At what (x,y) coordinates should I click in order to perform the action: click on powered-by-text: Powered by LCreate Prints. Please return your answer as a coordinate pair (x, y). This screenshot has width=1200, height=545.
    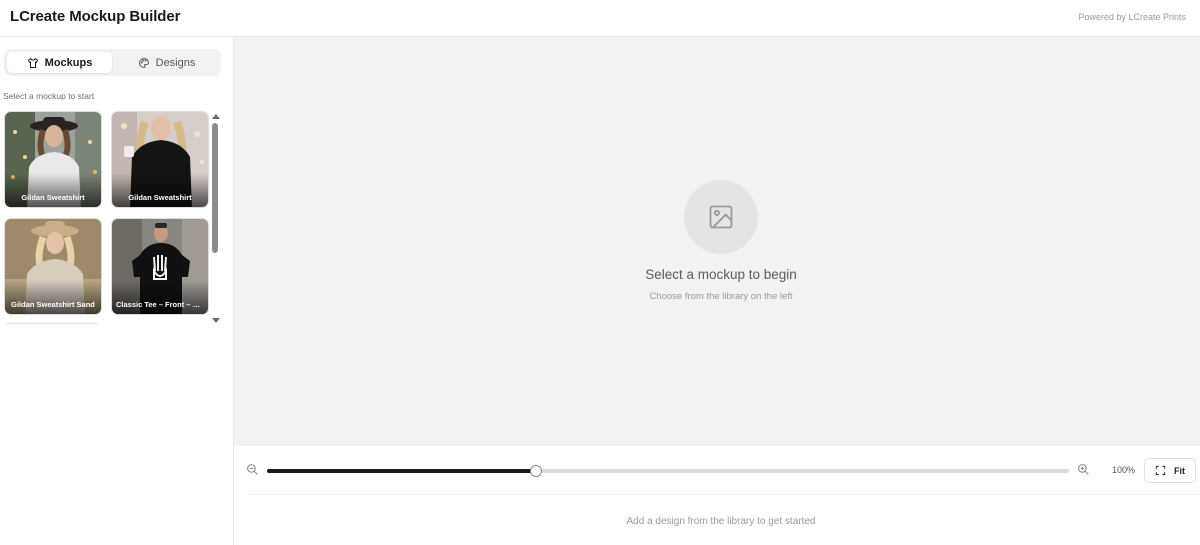
    Looking at the image, I should click on (1132, 17).